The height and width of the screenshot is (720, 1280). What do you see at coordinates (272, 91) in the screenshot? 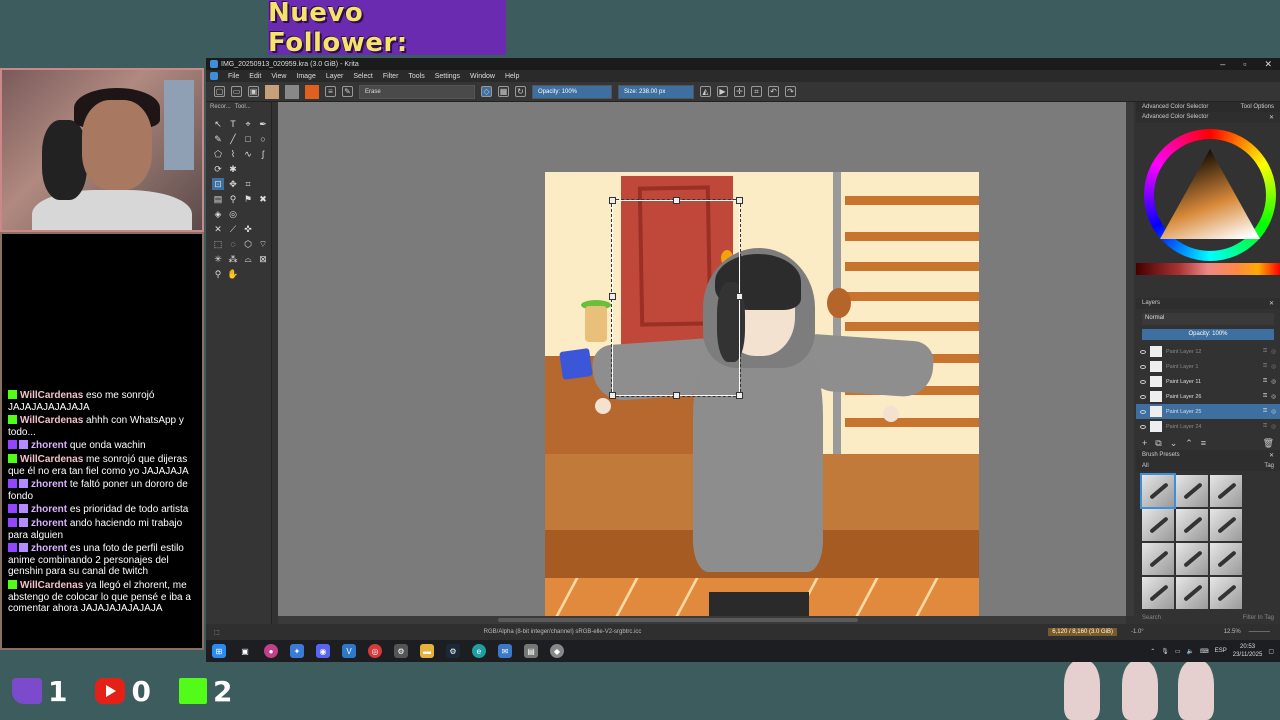
I see `gradient-swatch` at bounding box center [272, 91].